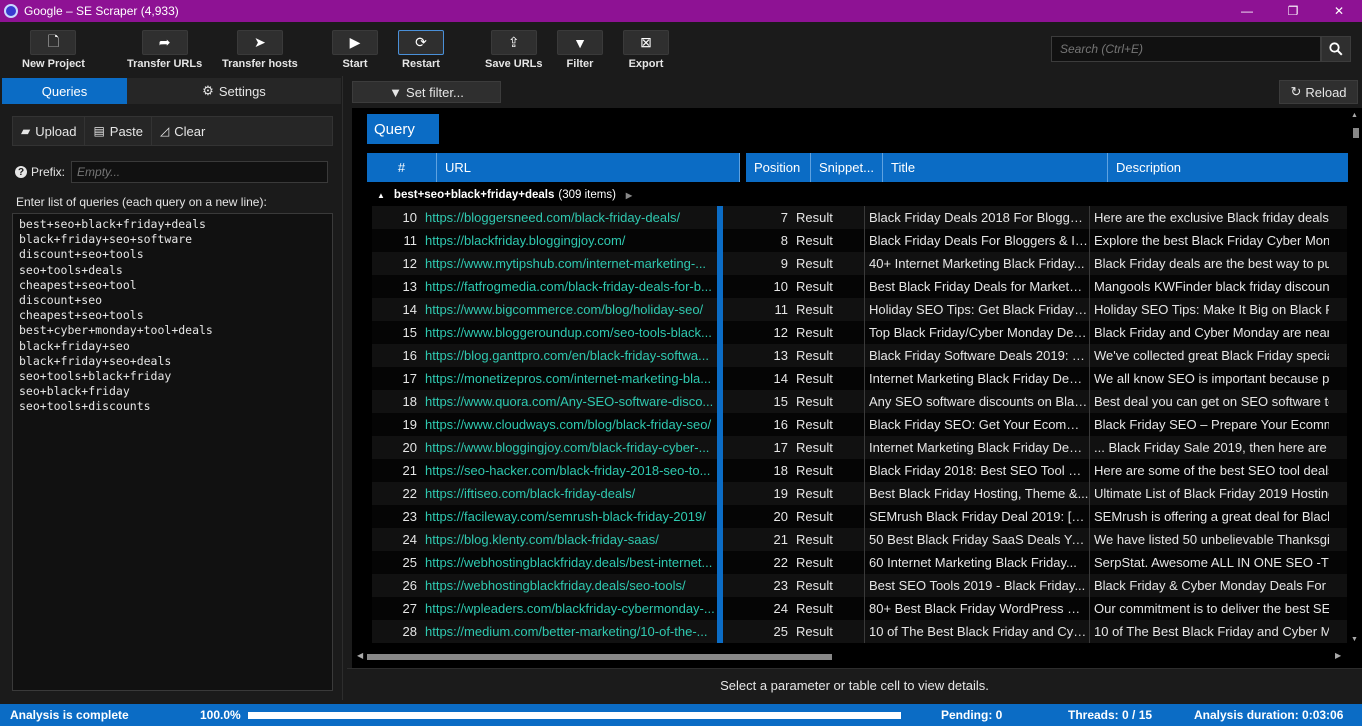 This screenshot has height=726, width=1362. Describe the element at coordinates (396, 263) in the screenshot. I see `cell-number: 12` at that location.